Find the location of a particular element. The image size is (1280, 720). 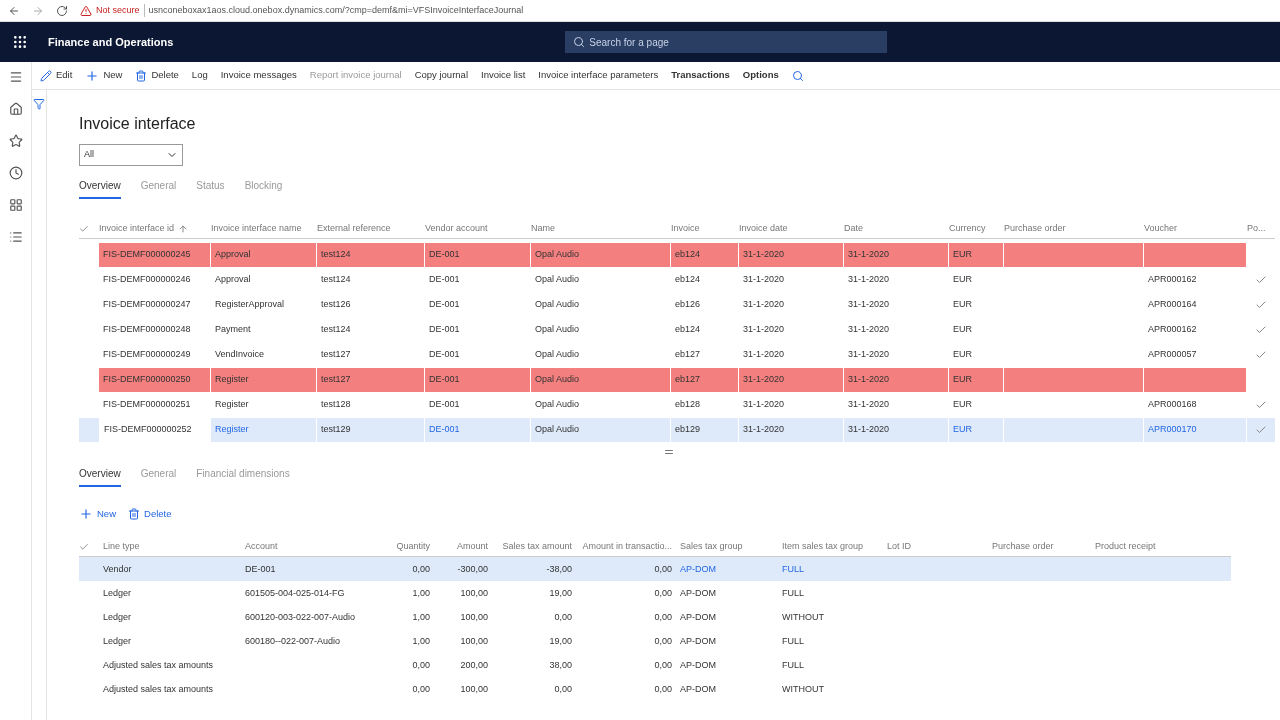

column-header: Quantity is located at coordinates (413, 547).